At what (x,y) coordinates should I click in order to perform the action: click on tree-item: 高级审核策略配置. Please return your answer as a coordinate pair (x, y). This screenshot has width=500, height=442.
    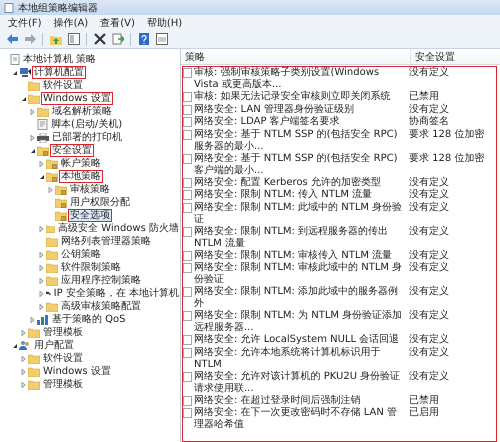
    Looking at the image, I should click on (101, 306).